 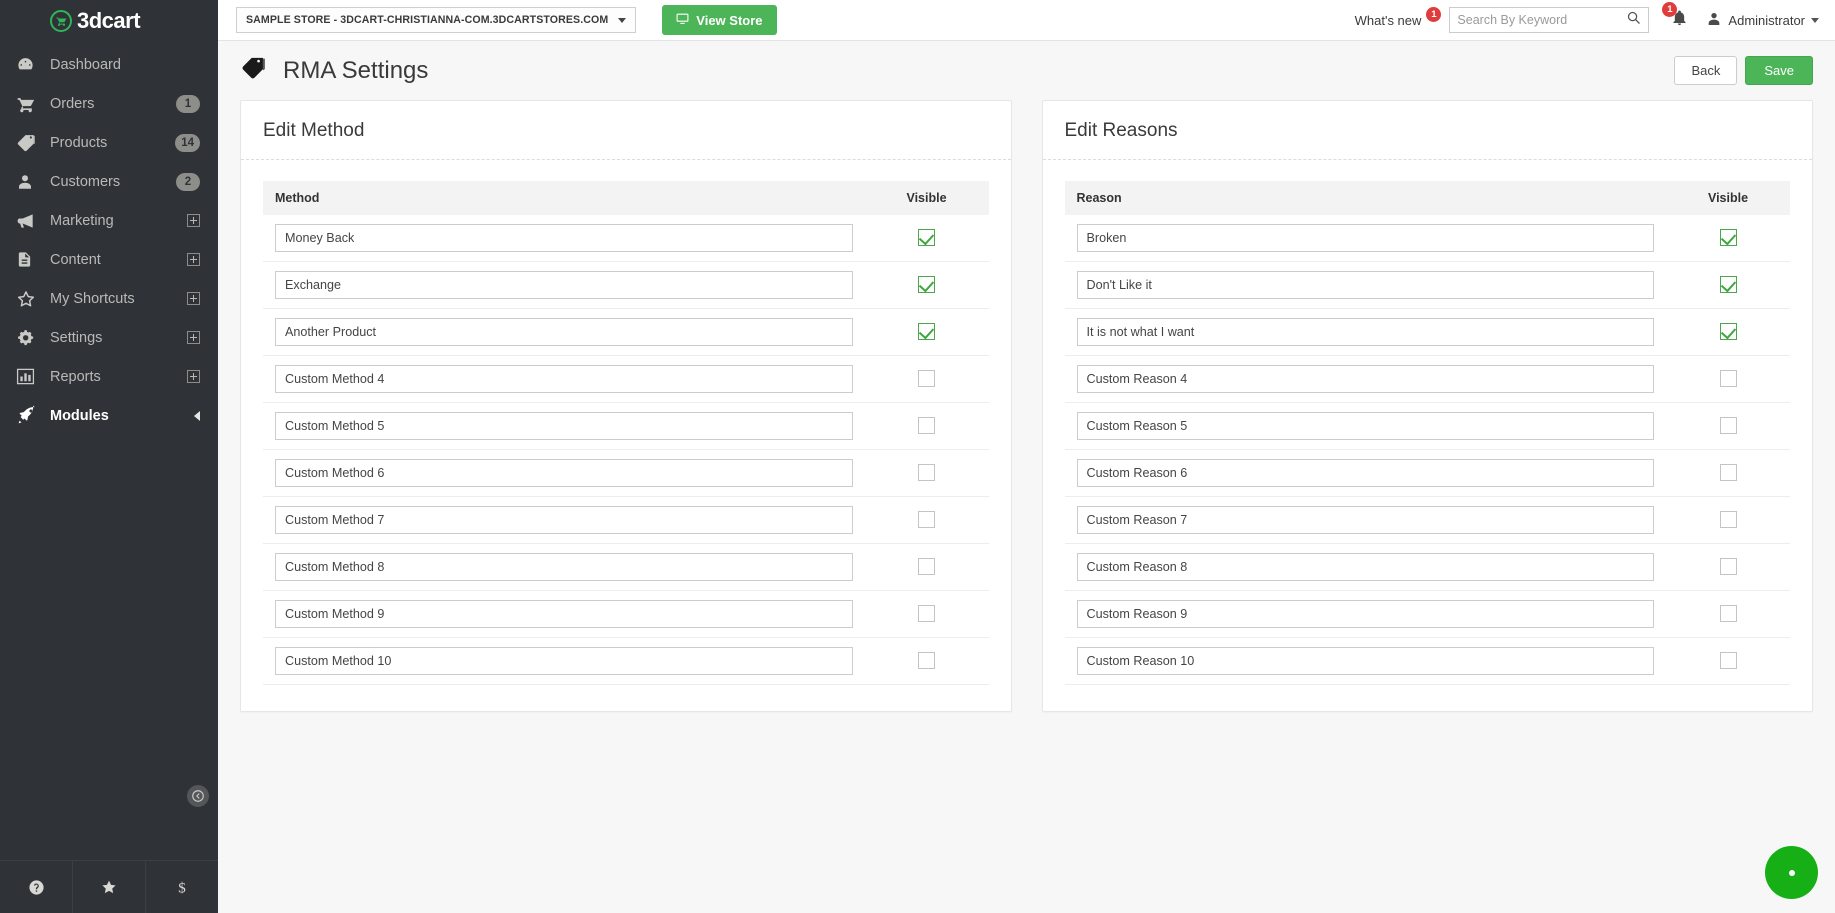 I want to click on table-header-row: Method Visible, so click(x=626, y=198).